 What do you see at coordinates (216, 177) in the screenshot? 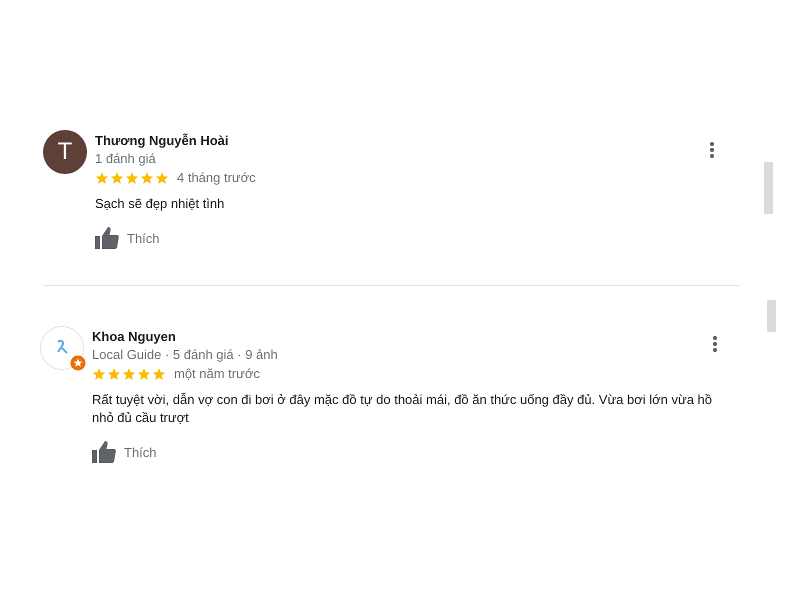
I see `review-time: 4 tháng trước` at bounding box center [216, 177].